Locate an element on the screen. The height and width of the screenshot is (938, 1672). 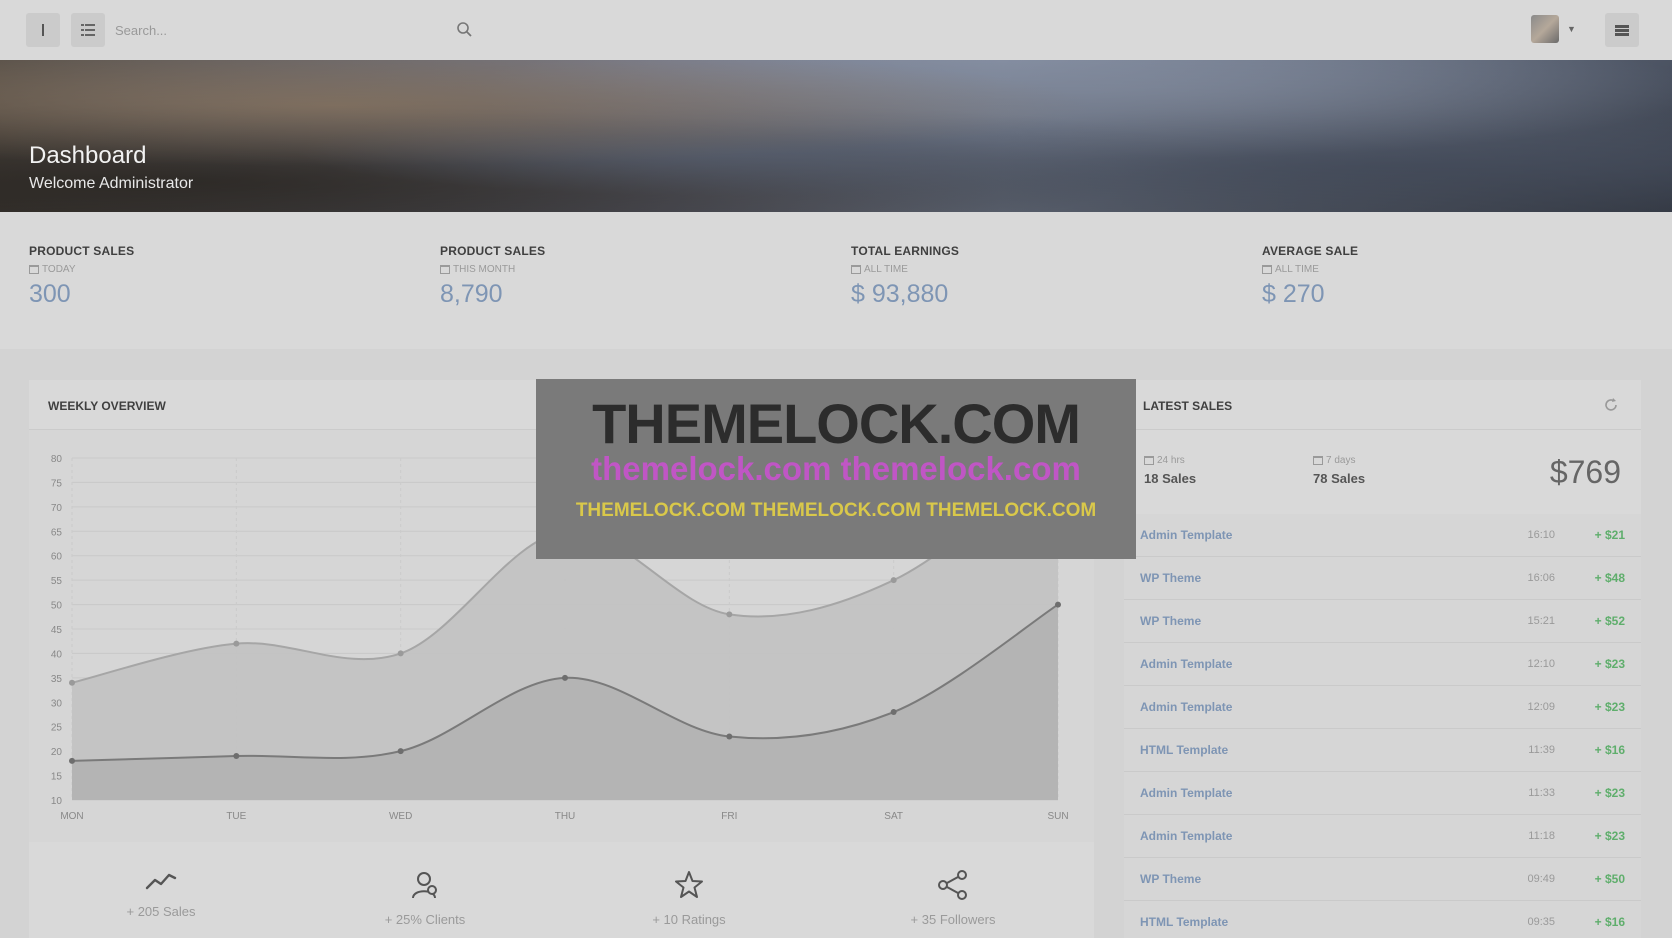
summary-count: 18 Sales is located at coordinates (1170, 478).